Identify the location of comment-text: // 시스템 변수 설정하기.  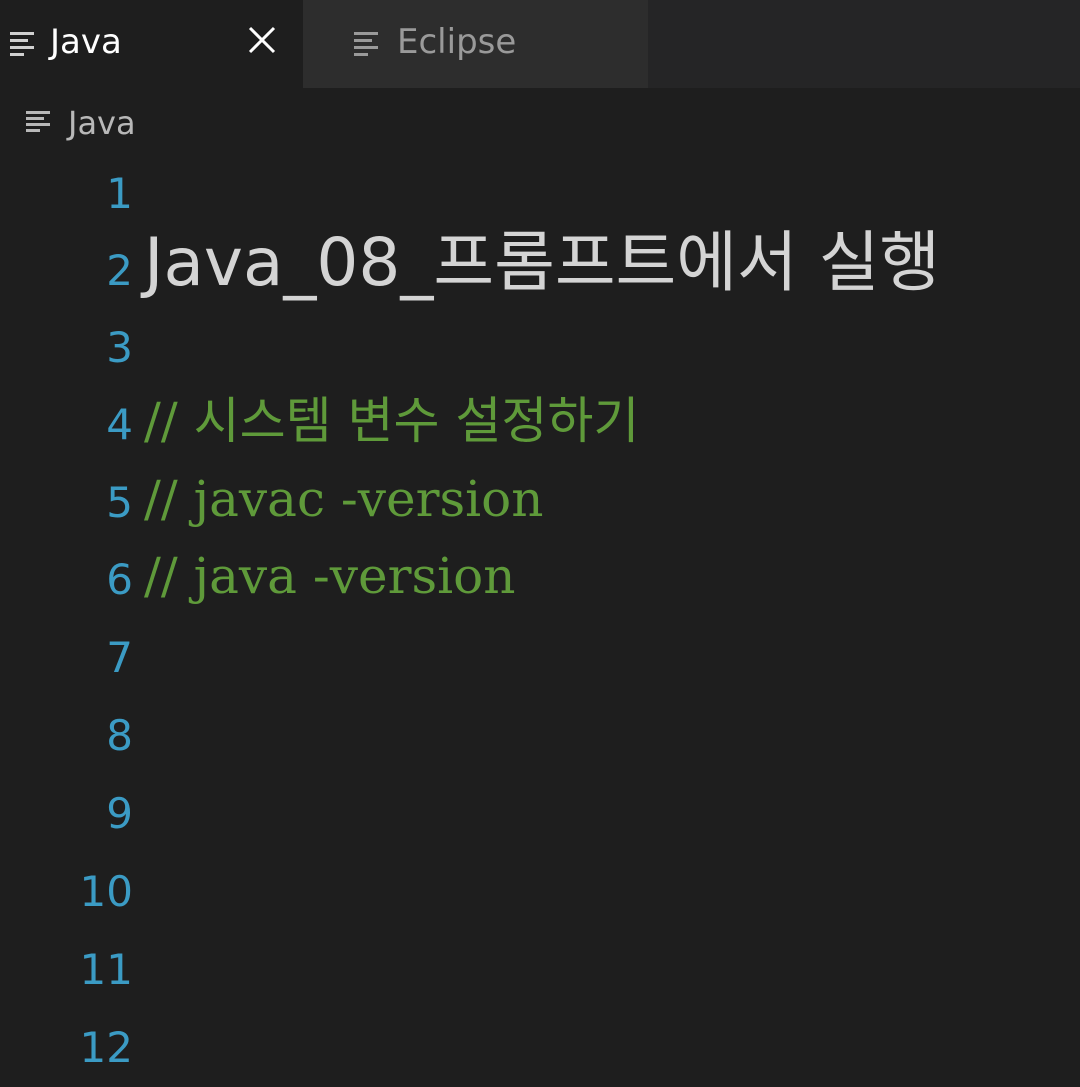
(392, 421).